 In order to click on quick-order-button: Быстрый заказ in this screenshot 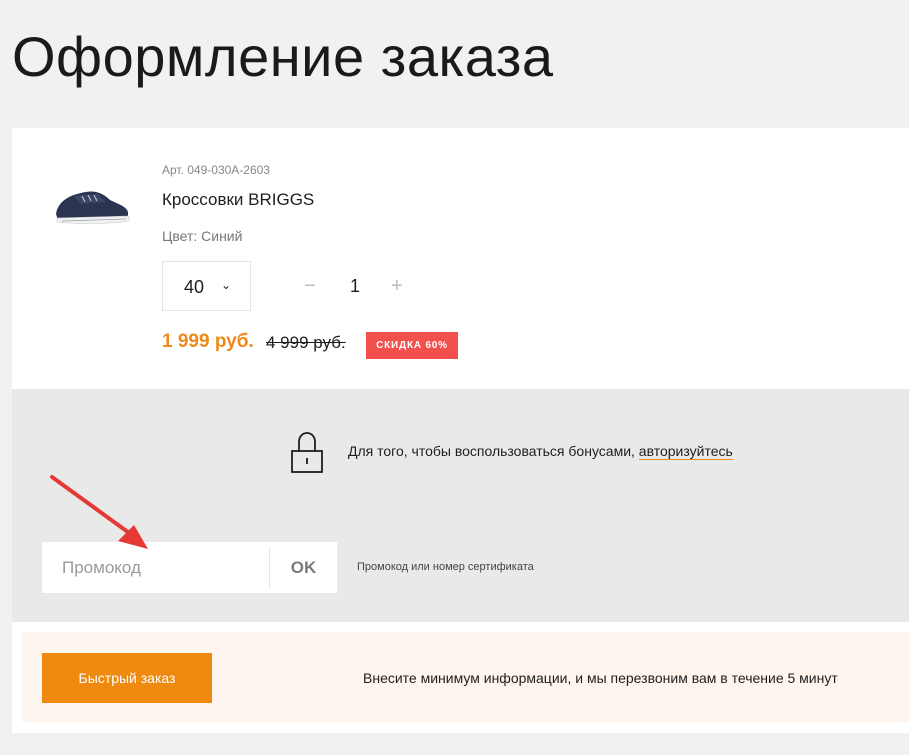, I will do `click(127, 678)`.